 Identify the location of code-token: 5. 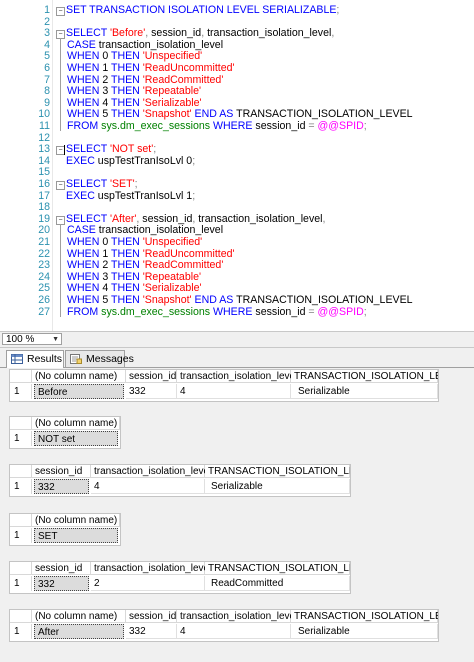
(106, 114).